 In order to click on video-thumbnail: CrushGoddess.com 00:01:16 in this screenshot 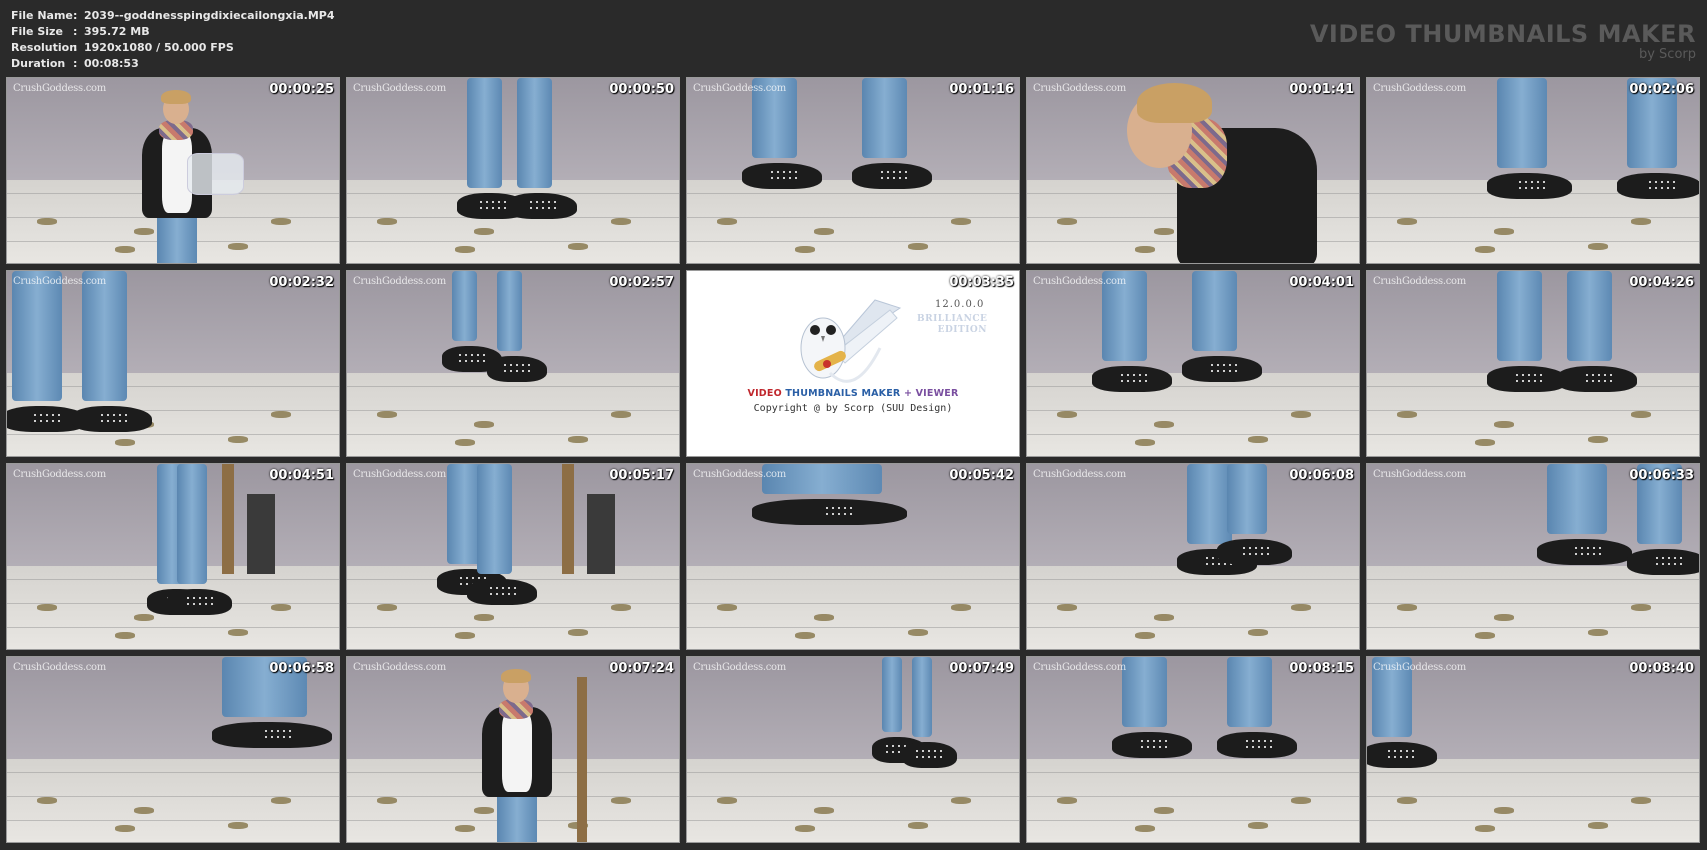, I will do `click(853, 170)`.